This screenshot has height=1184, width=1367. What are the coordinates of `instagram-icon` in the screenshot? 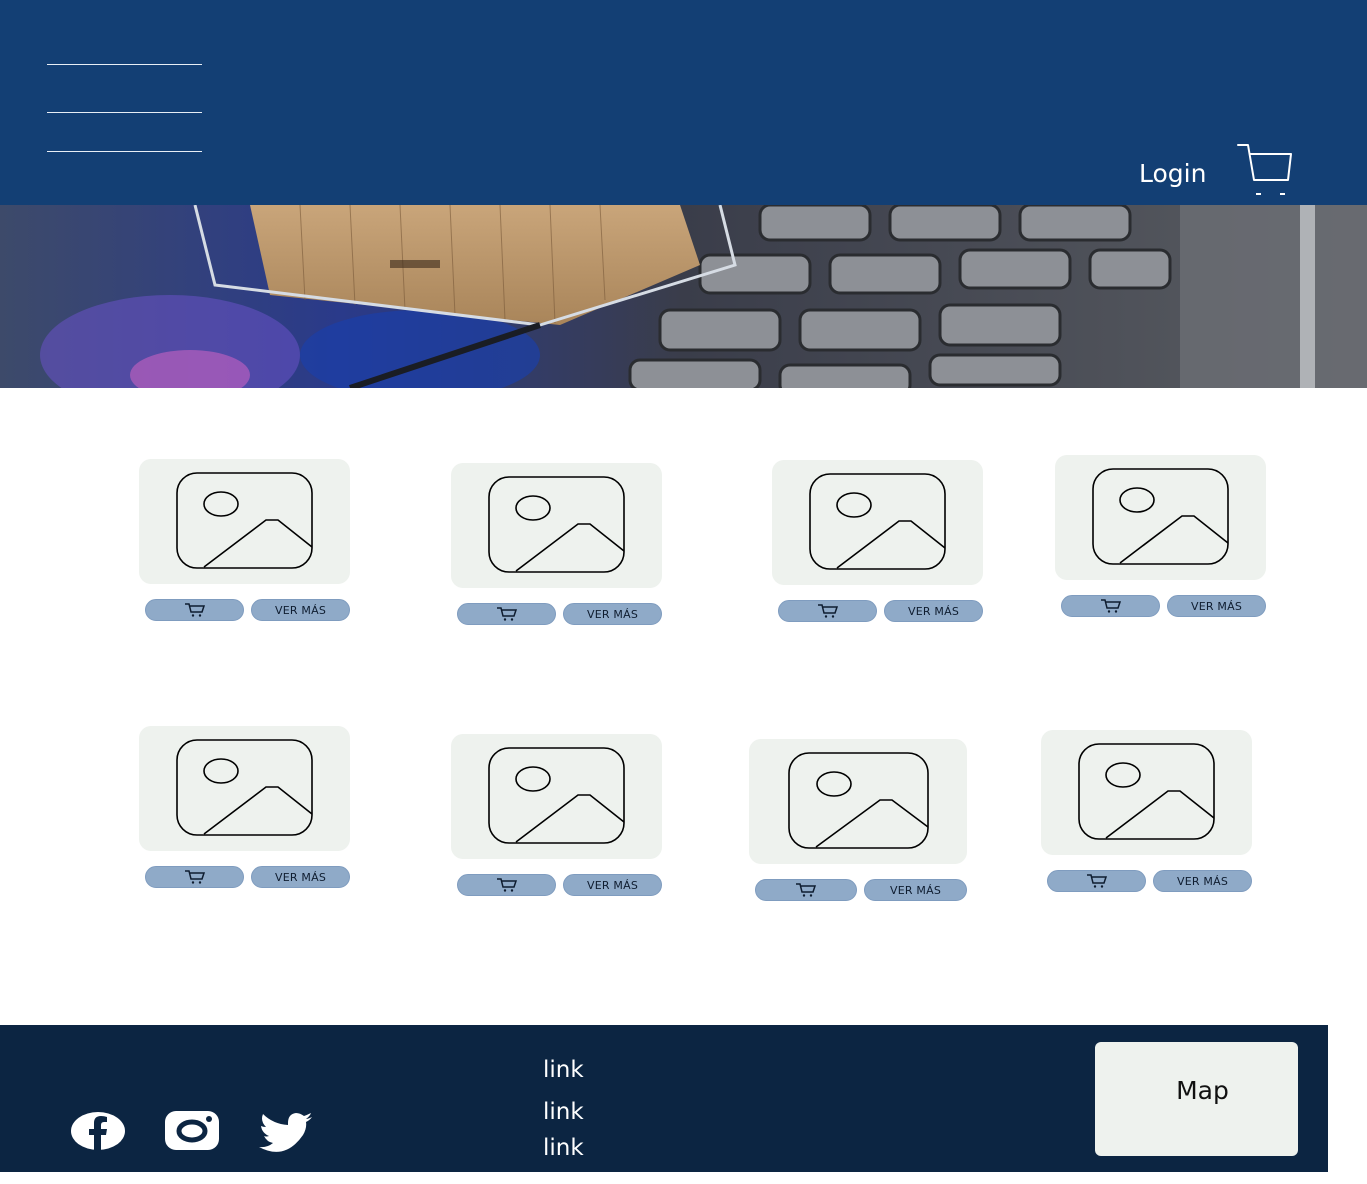 It's located at (192, 1133).